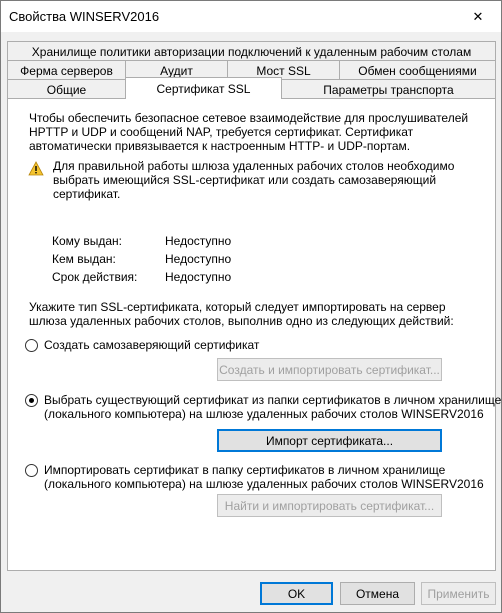  I want to click on radio-create-self-signed, so click(31, 345).